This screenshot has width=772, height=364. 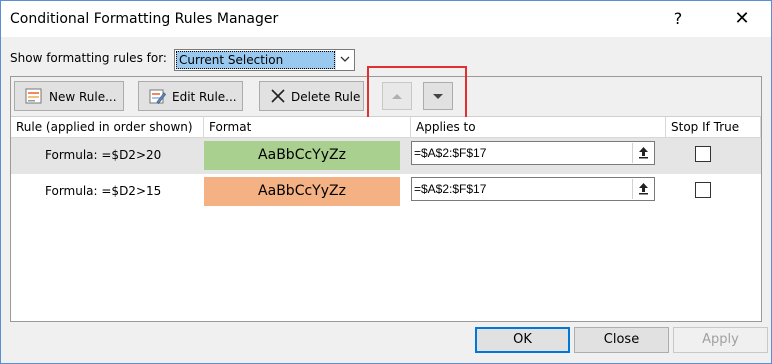 I want to click on highlight-annotation, so click(x=417, y=95).